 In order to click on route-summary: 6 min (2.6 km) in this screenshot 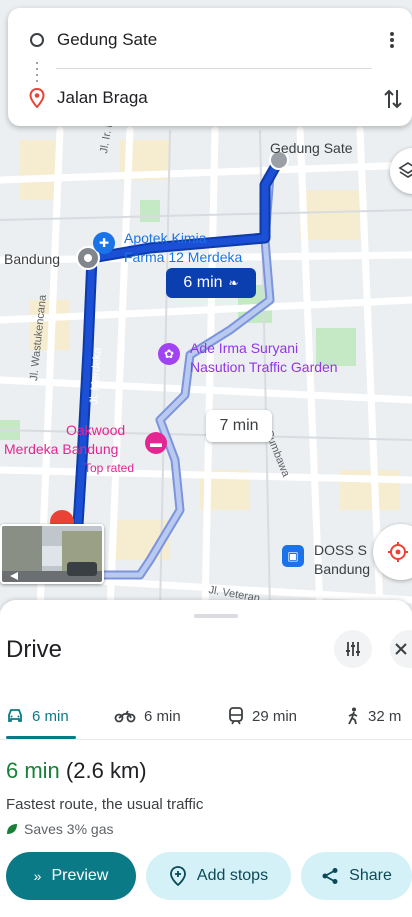, I will do `click(76, 771)`.